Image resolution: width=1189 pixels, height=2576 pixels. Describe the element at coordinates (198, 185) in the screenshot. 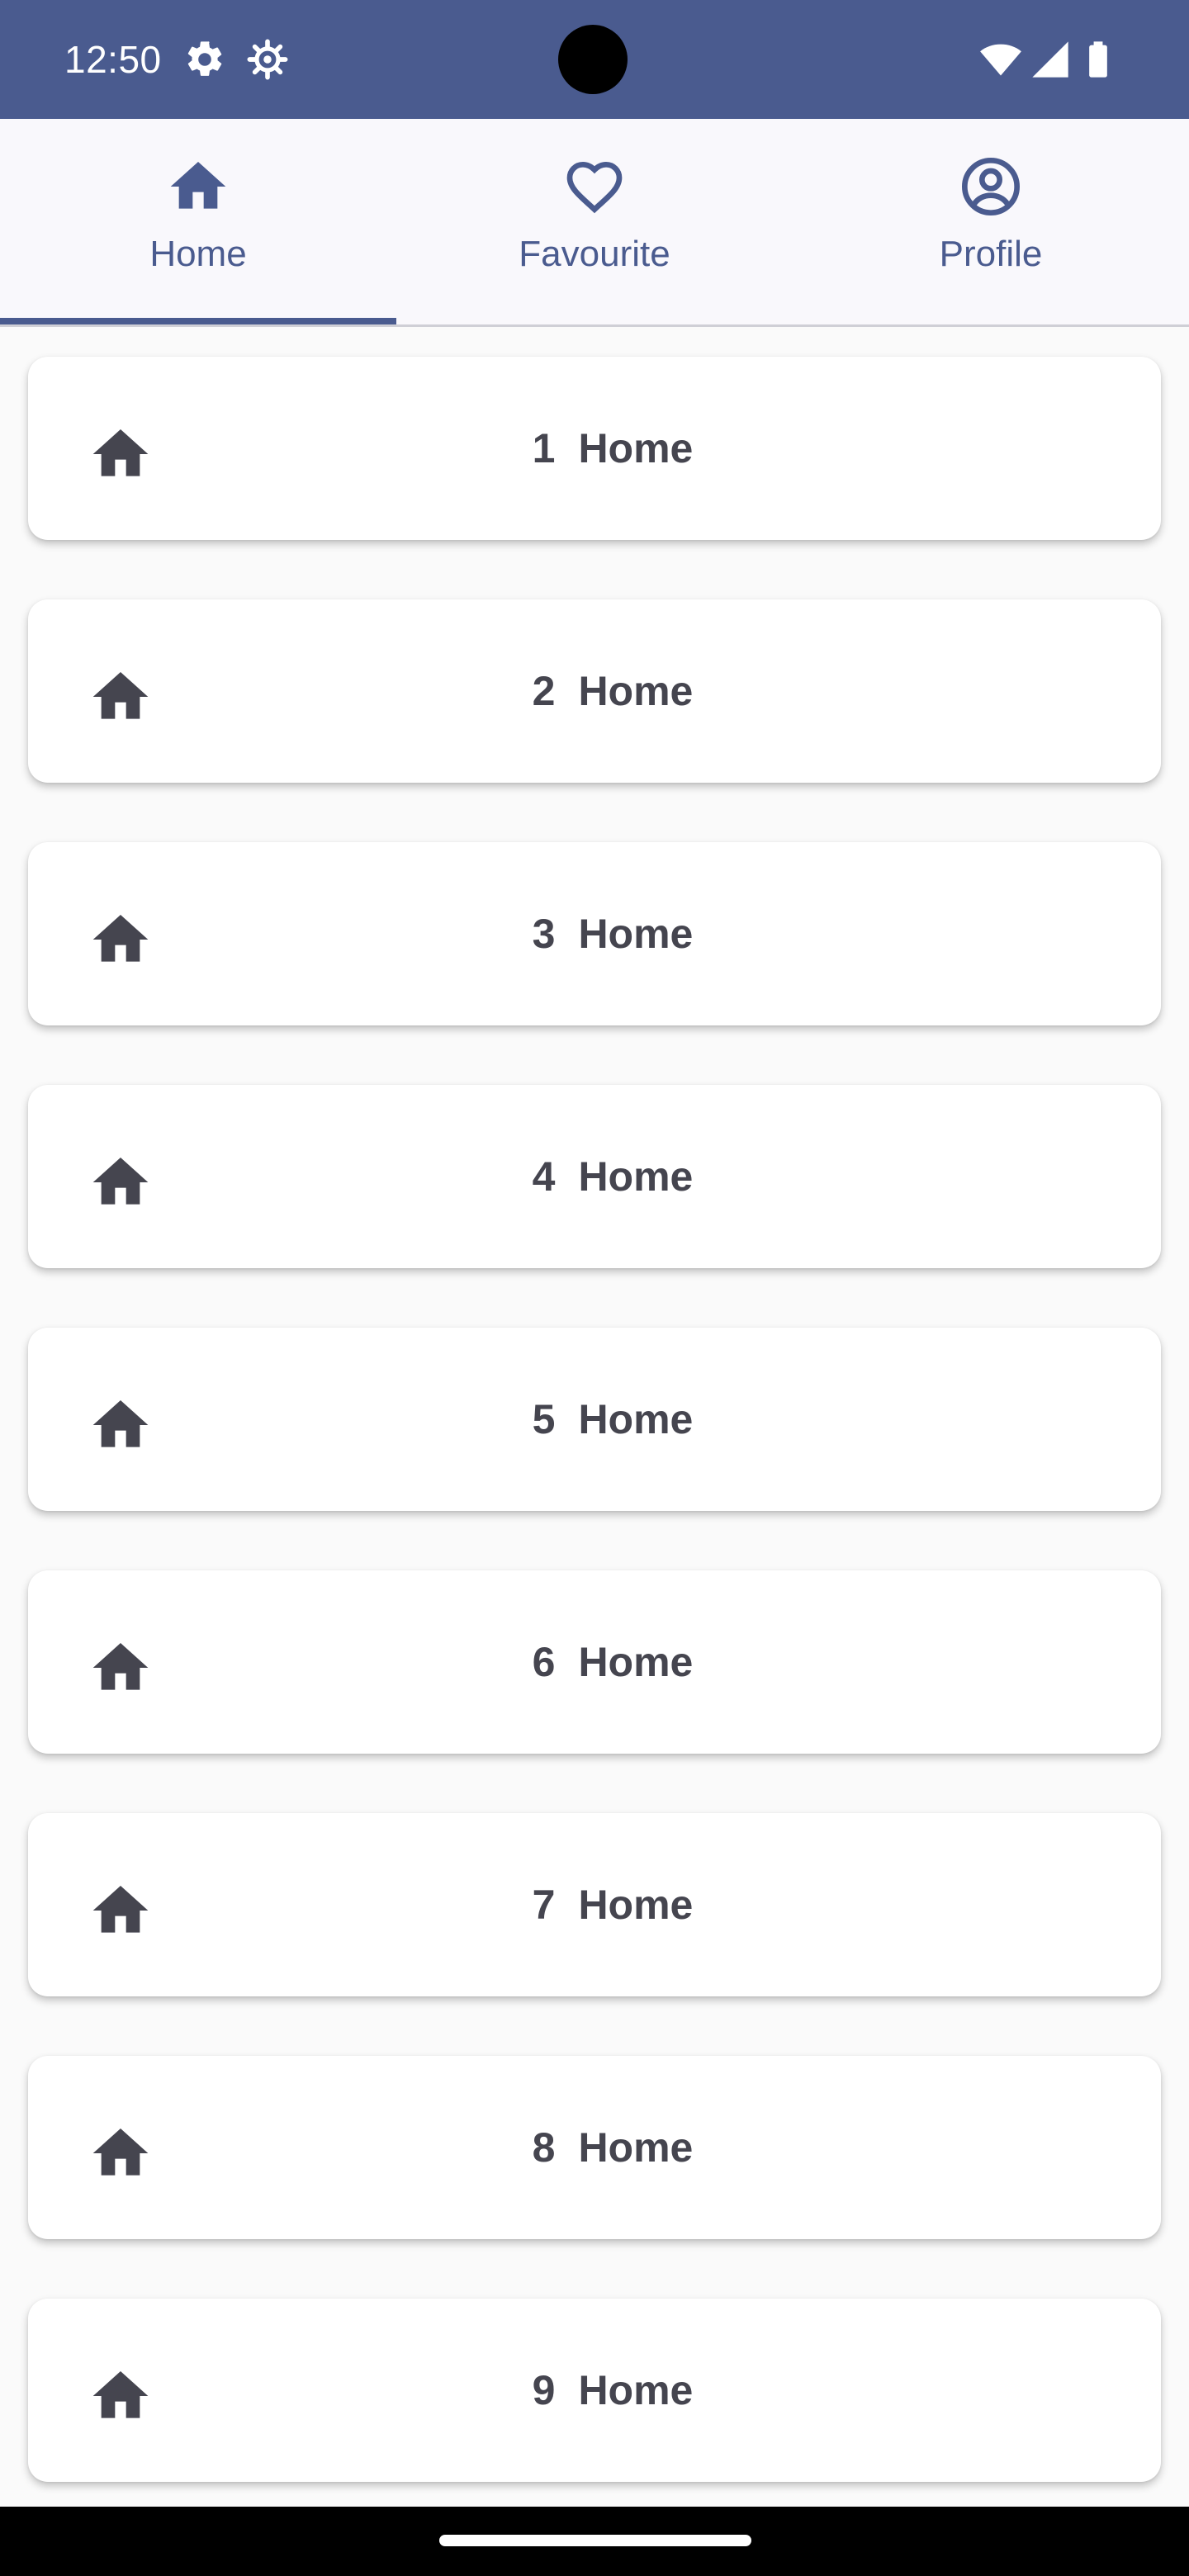

I see `home-icon` at that location.